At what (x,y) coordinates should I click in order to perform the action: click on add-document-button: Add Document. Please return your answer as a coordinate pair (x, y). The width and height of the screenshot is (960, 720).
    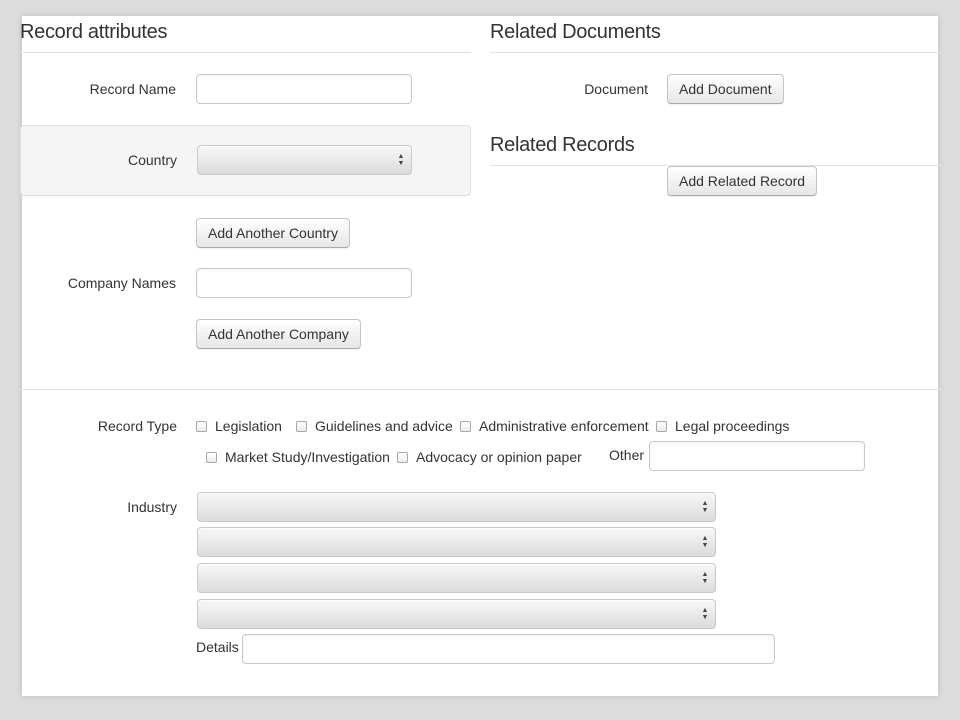
    Looking at the image, I should click on (725, 89).